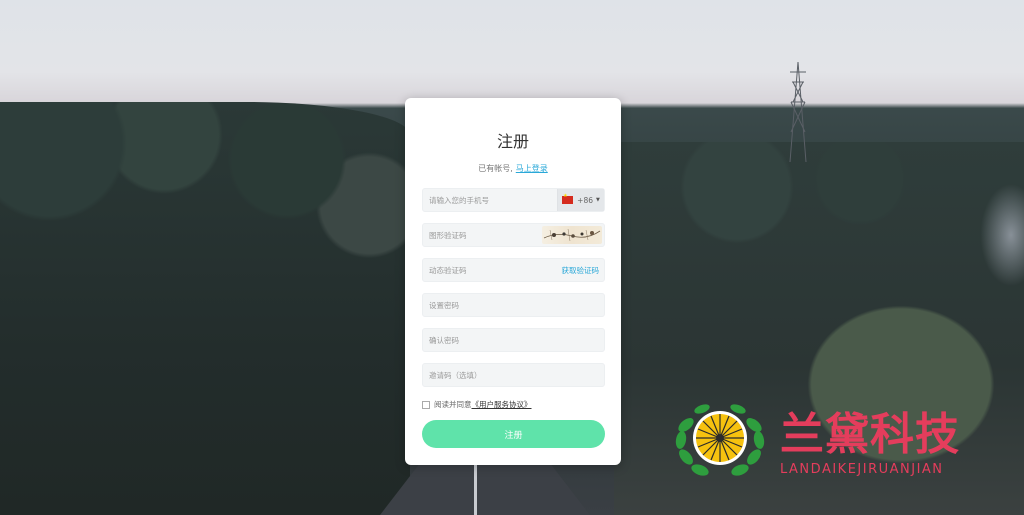 The image size is (1024, 515). I want to click on sms-code-input, so click(491, 270).